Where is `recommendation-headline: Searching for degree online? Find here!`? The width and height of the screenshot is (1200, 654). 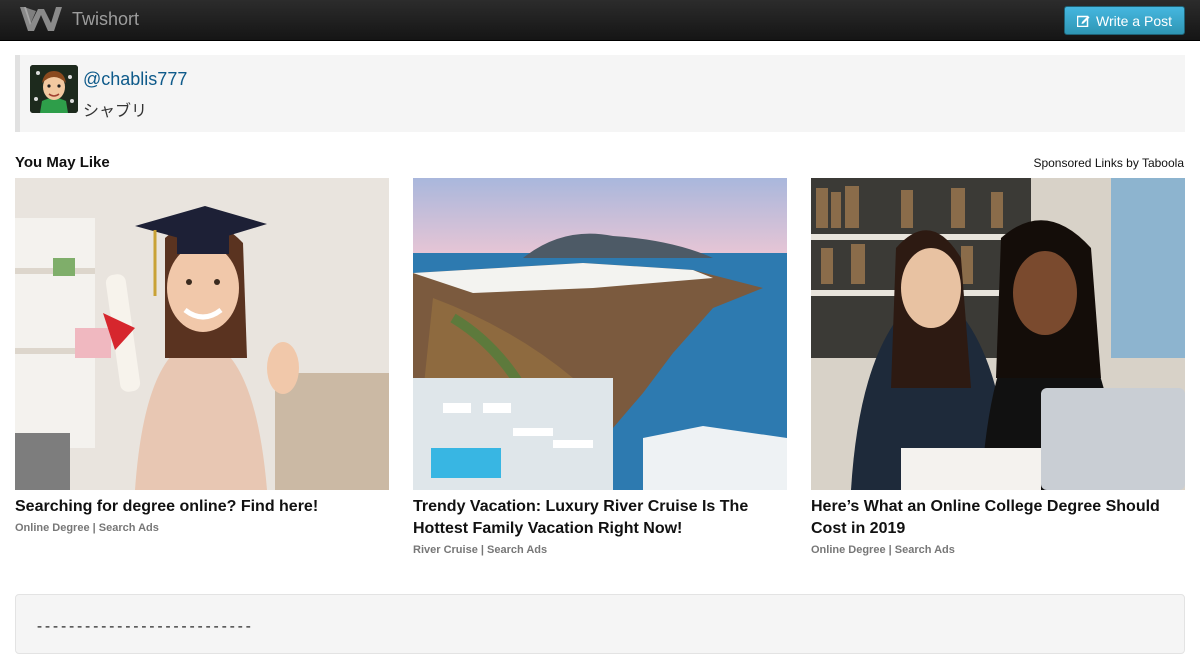 recommendation-headline: Searching for degree online? Find here! is located at coordinates (202, 507).